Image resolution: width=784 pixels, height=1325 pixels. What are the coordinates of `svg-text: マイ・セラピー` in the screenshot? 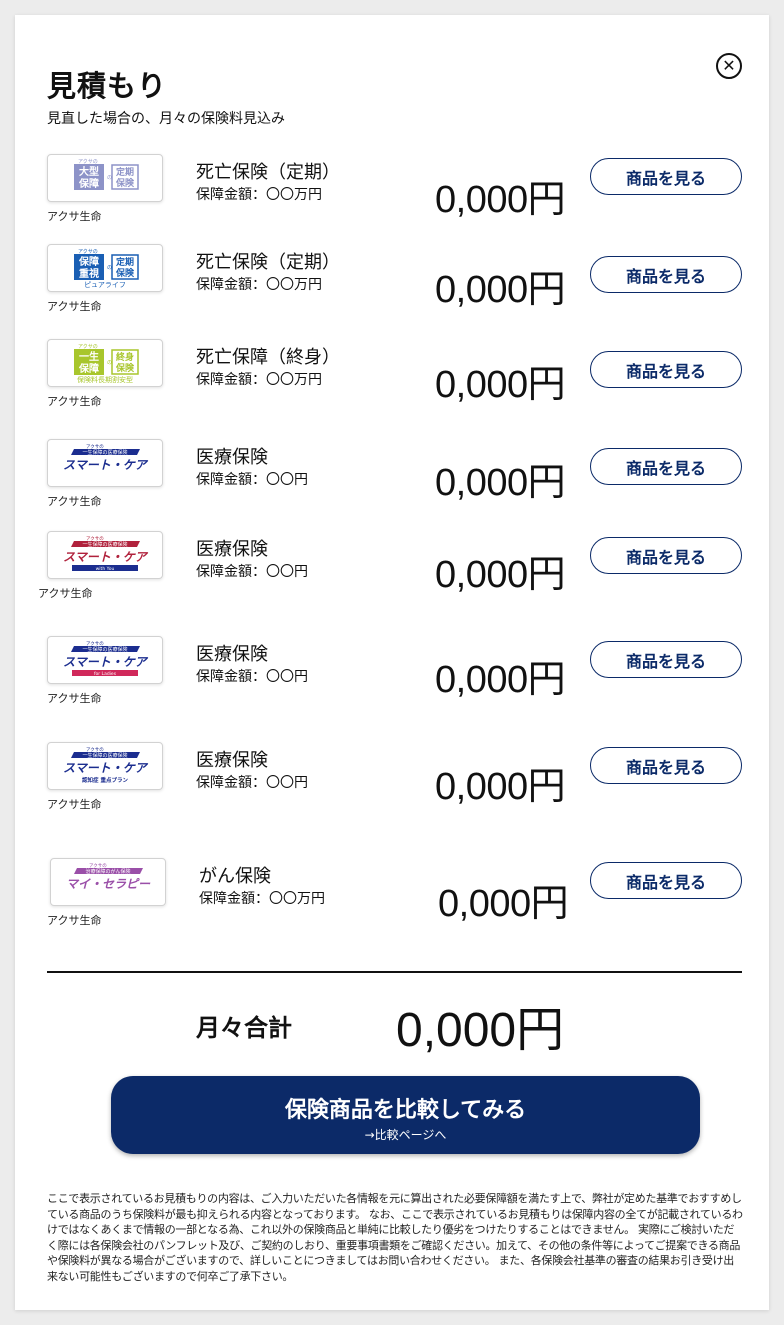 It's located at (108, 884).